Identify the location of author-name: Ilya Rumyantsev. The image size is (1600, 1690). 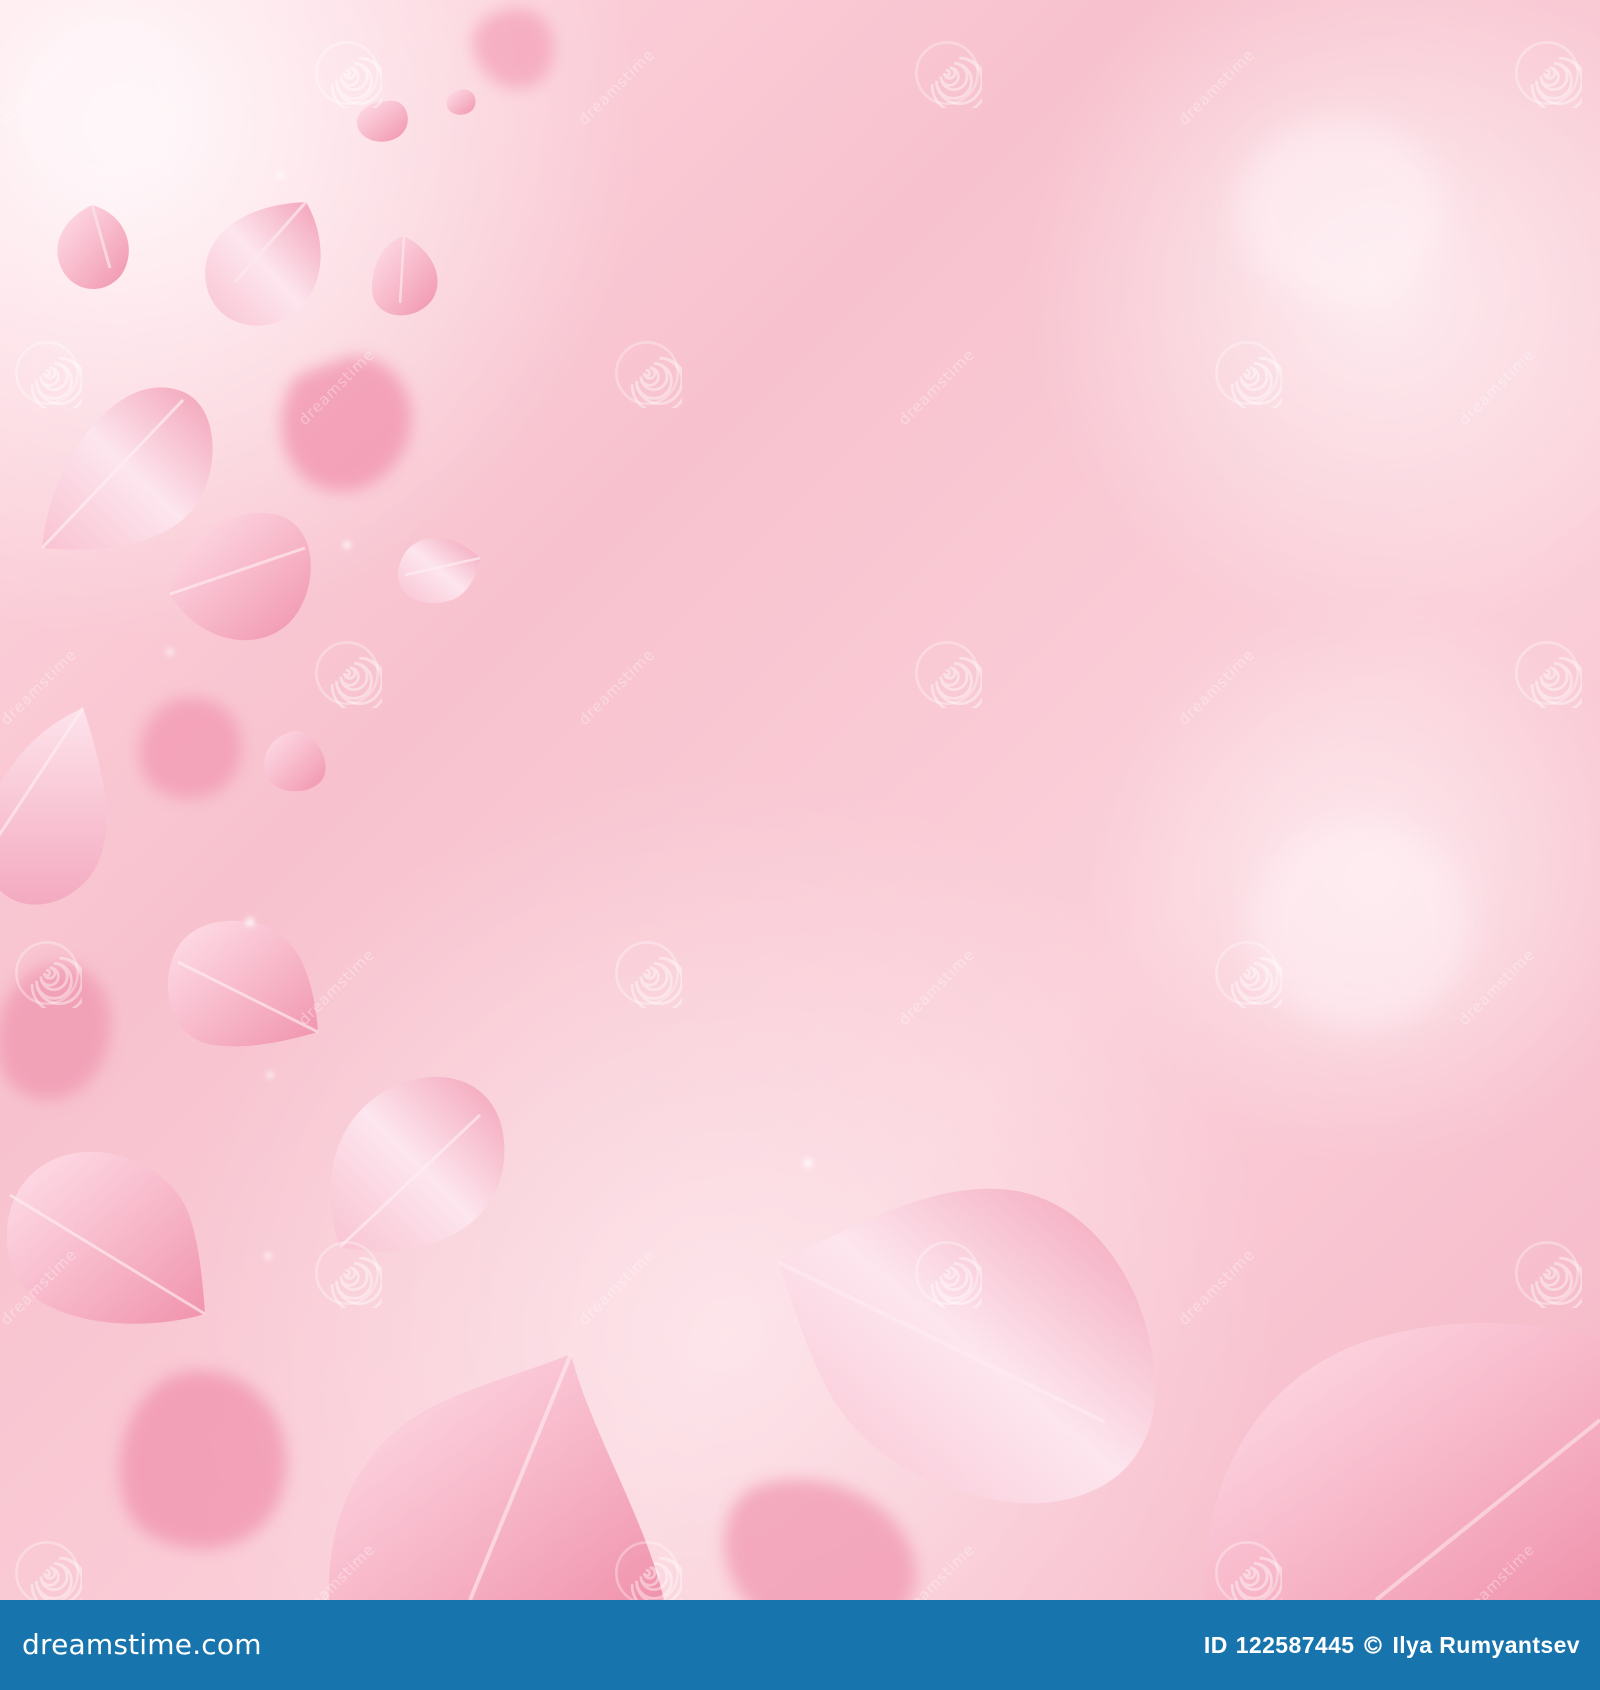
(1486, 1644).